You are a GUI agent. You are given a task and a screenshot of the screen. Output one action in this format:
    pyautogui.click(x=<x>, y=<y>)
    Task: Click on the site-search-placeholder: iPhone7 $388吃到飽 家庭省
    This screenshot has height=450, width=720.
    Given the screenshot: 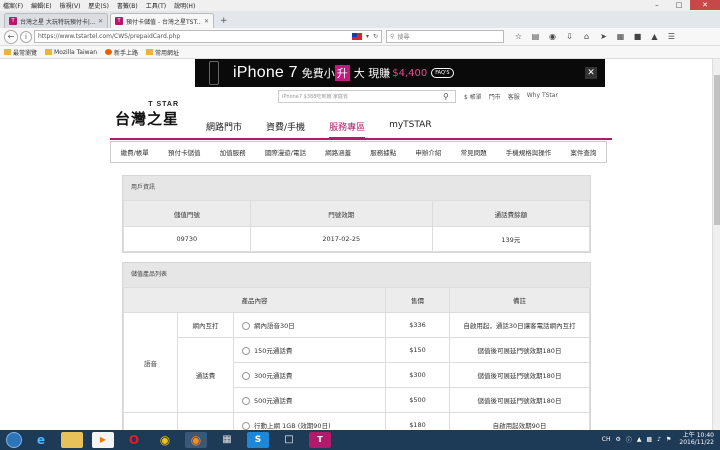 What is the action you would take?
    pyautogui.click(x=315, y=97)
    